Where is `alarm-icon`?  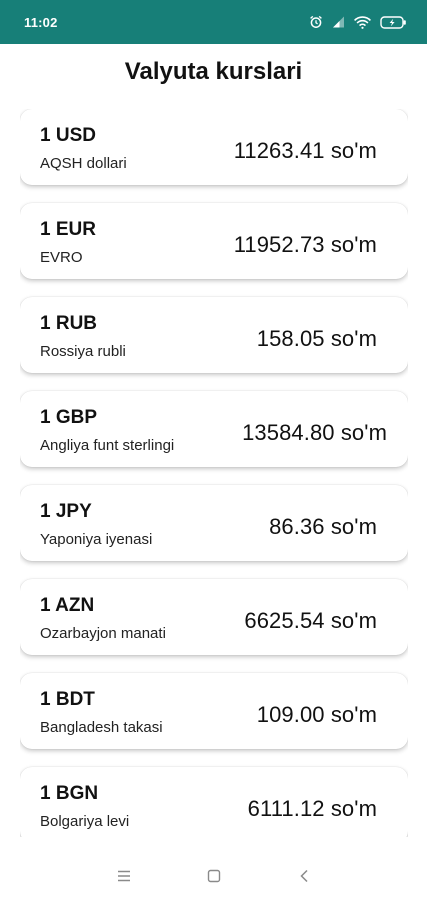 alarm-icon is located at coordinates (316, 22).